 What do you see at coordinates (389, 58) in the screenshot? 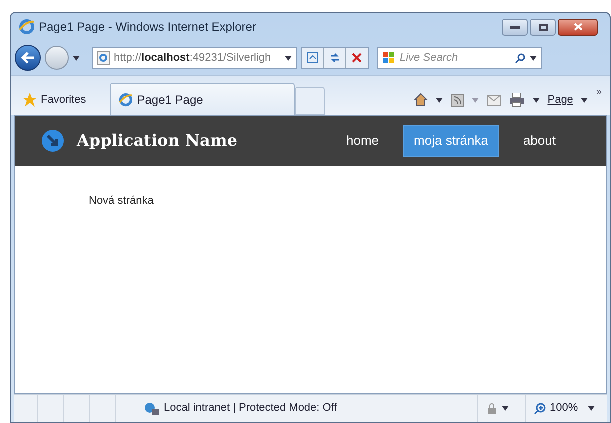
I see `windows-flag-icon` at bounding box center [389, 58].